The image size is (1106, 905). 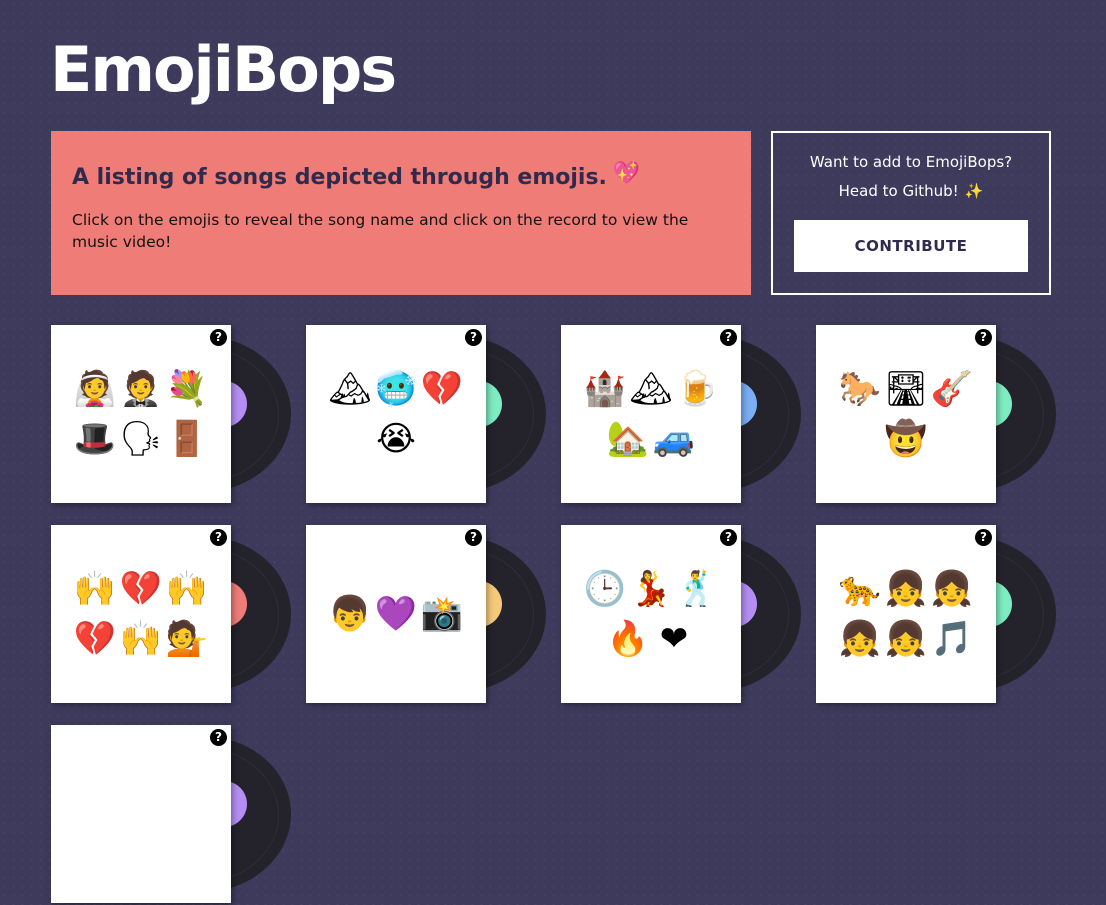 I want to click on emoji: 🗣, so click(x=141, y=439).